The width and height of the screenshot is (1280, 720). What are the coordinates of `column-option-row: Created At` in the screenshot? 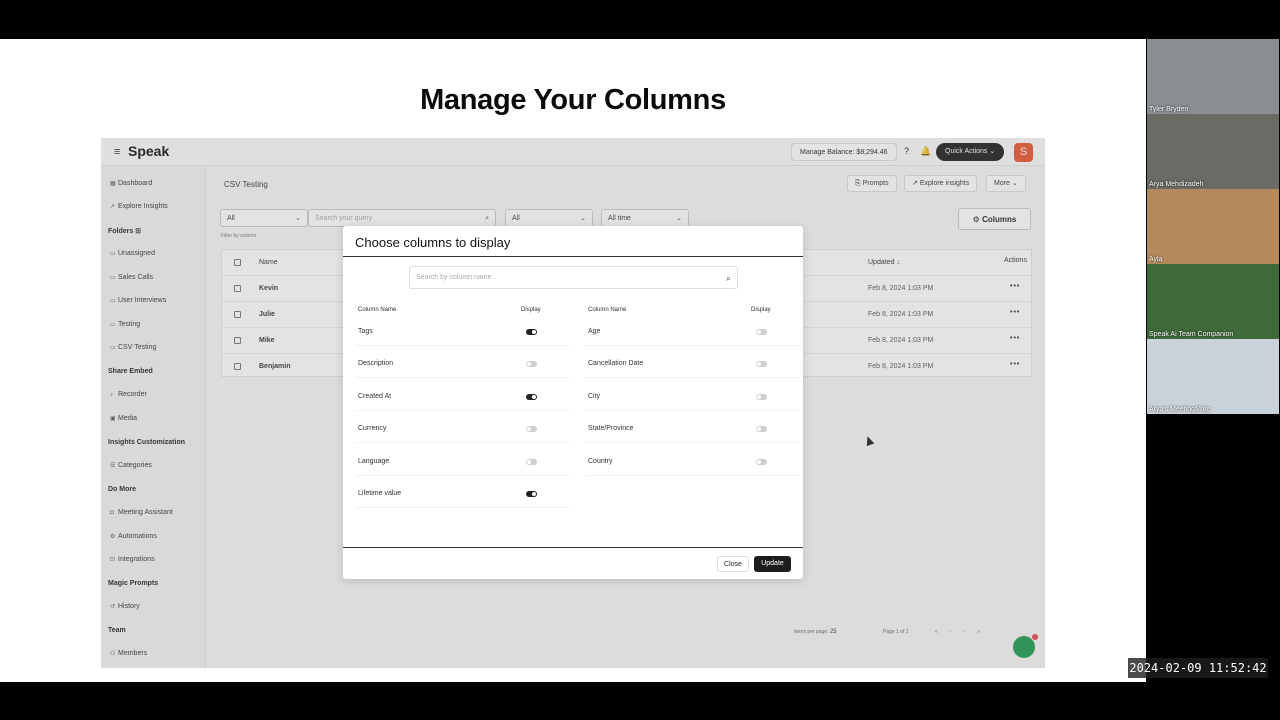 It's located at (462, 398).